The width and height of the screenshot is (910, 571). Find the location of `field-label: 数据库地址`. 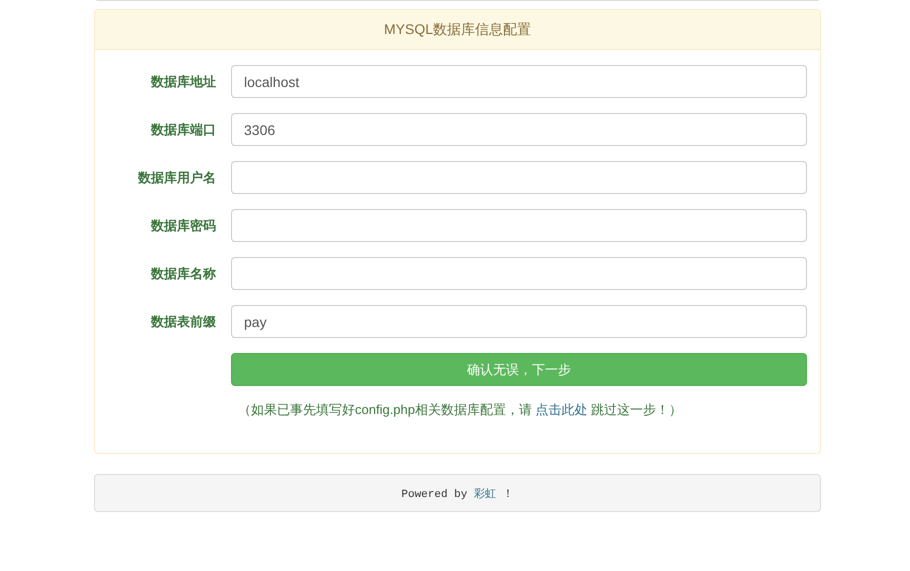

field-label: 数据库地址 is located at coordinates (183, 81).